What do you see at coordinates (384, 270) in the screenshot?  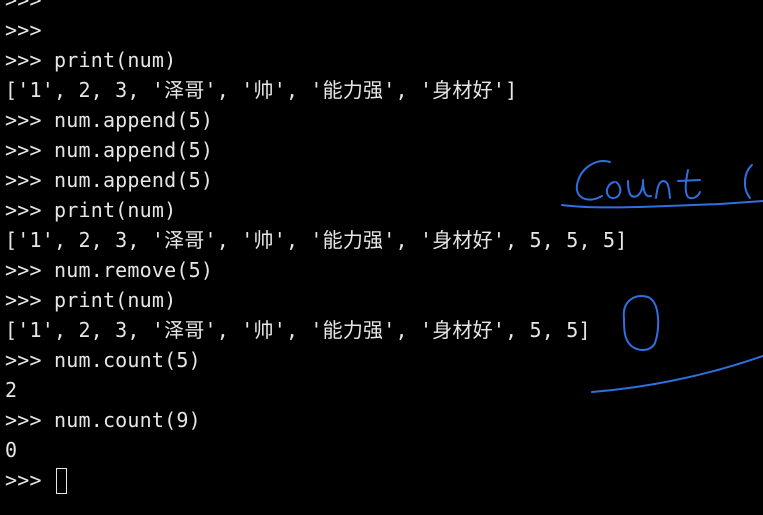 I see `terminal-line: >>> num.remove(5)` at bounding box center [384, 270].